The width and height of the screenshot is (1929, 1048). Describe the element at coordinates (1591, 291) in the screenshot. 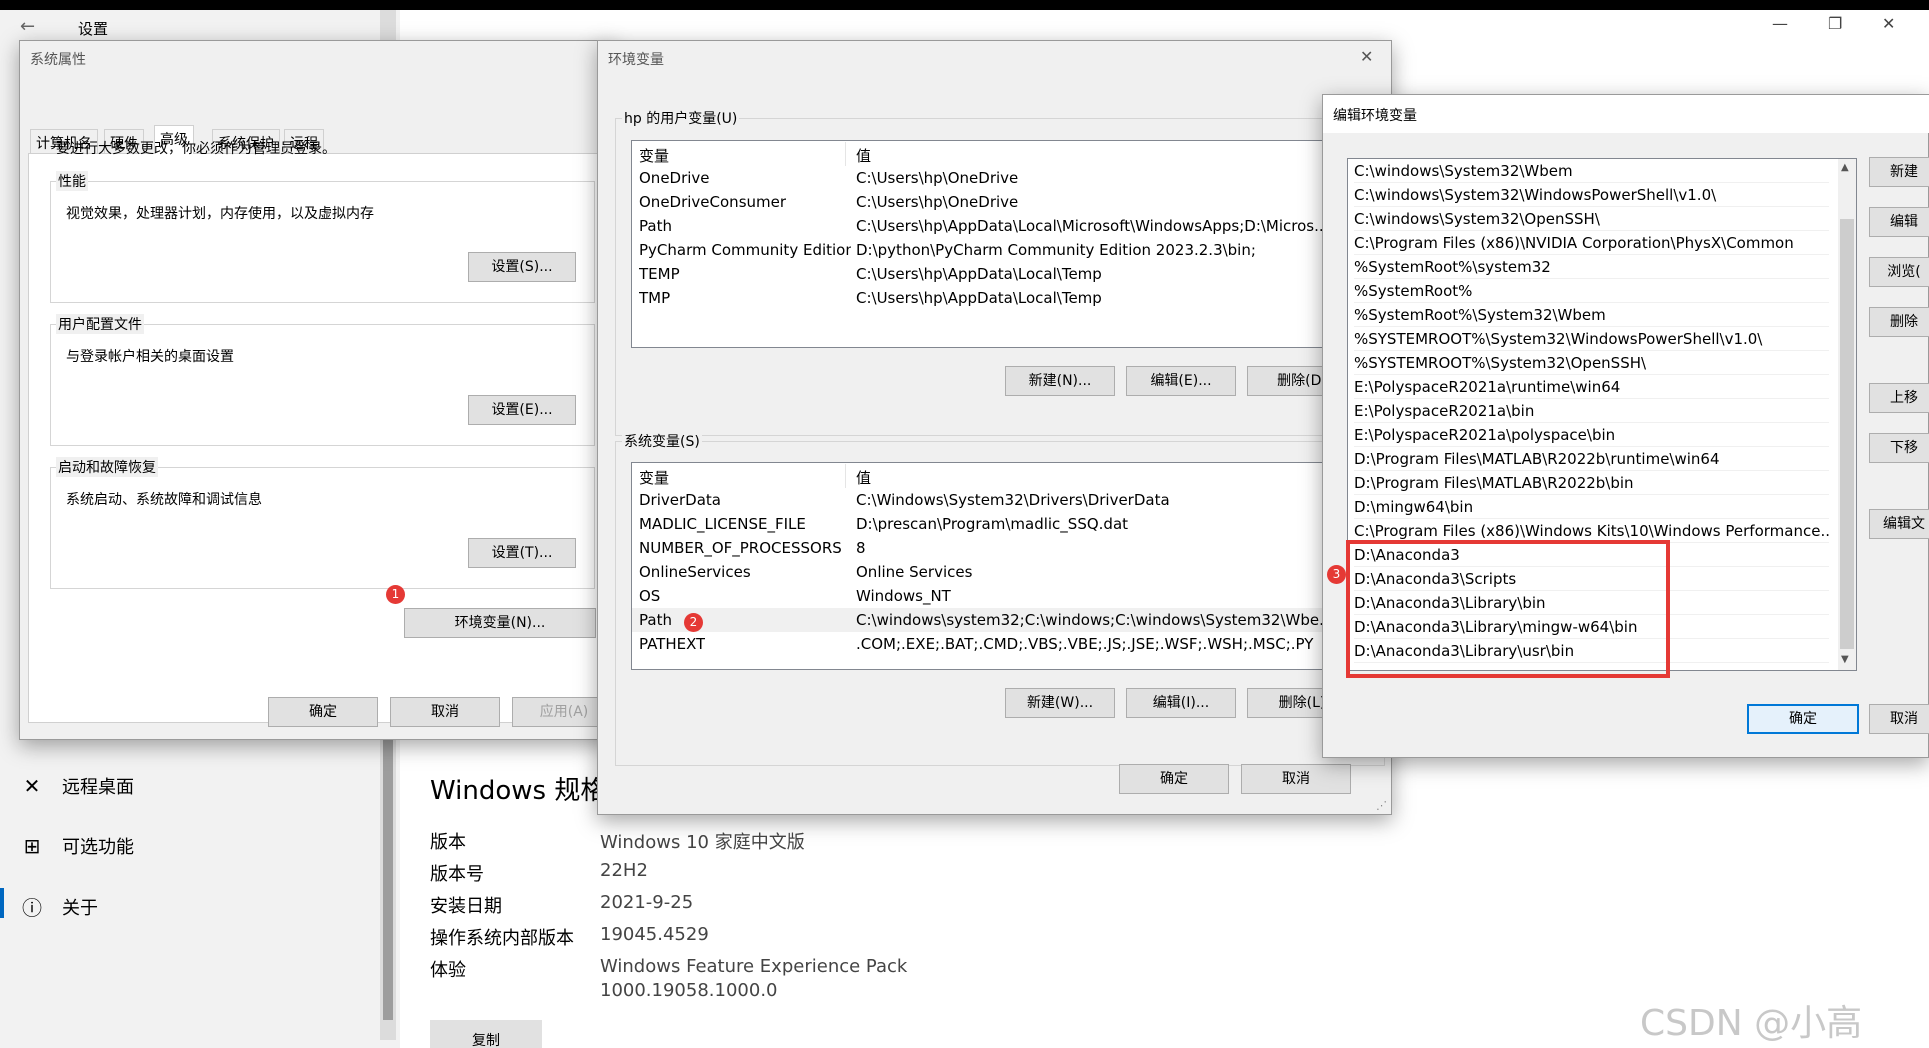

I see `list-item: %SystemRoot%` at that location.